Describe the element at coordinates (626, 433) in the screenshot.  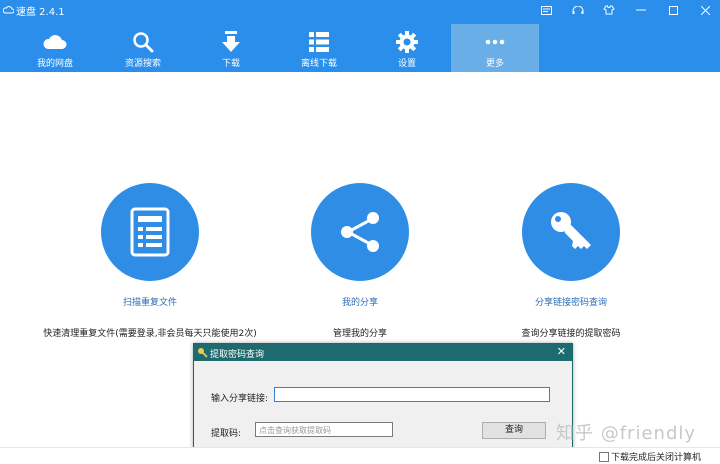
I see `watermark: 知乎 @friendly` at that location.